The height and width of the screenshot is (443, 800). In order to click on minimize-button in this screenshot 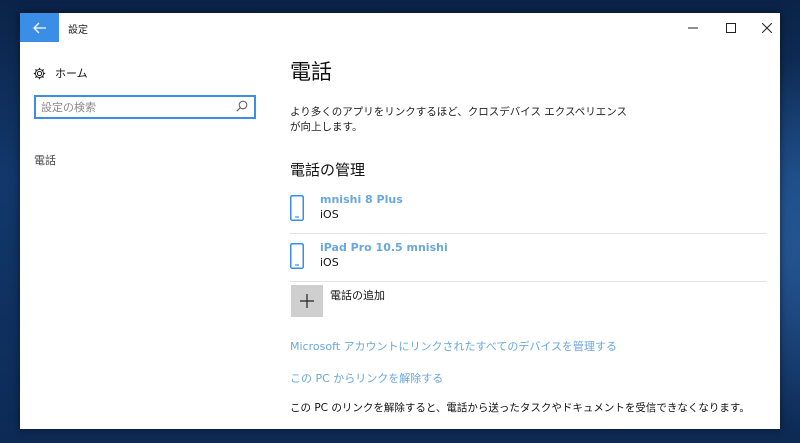, I will do `click(692, 27)`.